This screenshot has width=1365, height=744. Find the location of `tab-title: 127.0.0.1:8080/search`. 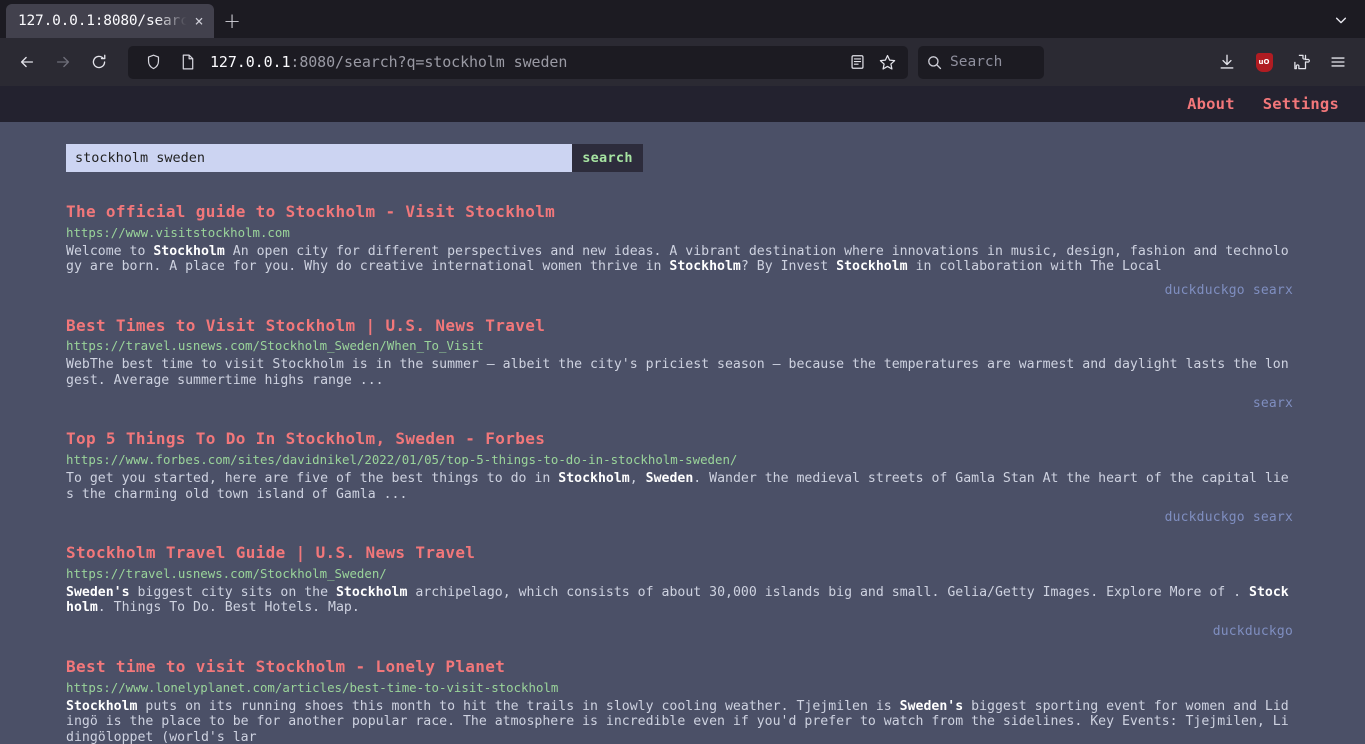

tab-title: 127.0.0.1:8080/search is located at coordinates (104, 21).